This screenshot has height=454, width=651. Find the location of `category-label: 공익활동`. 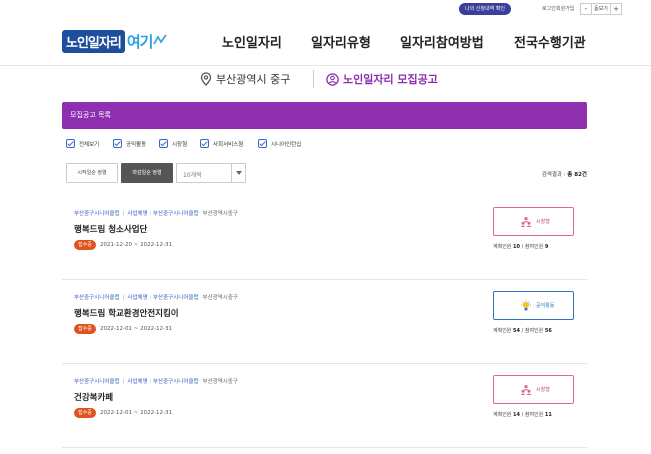

category-label: 공익활동 is located at coordinates (545, 306).